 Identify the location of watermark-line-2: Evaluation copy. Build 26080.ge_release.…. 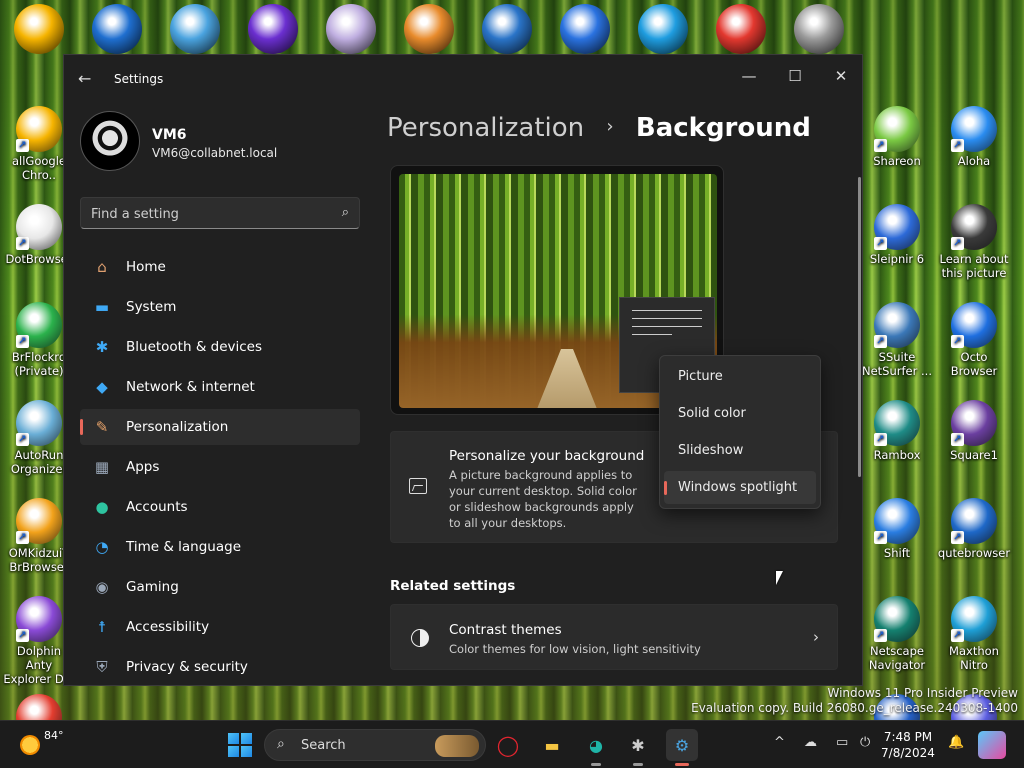
(854, 708).